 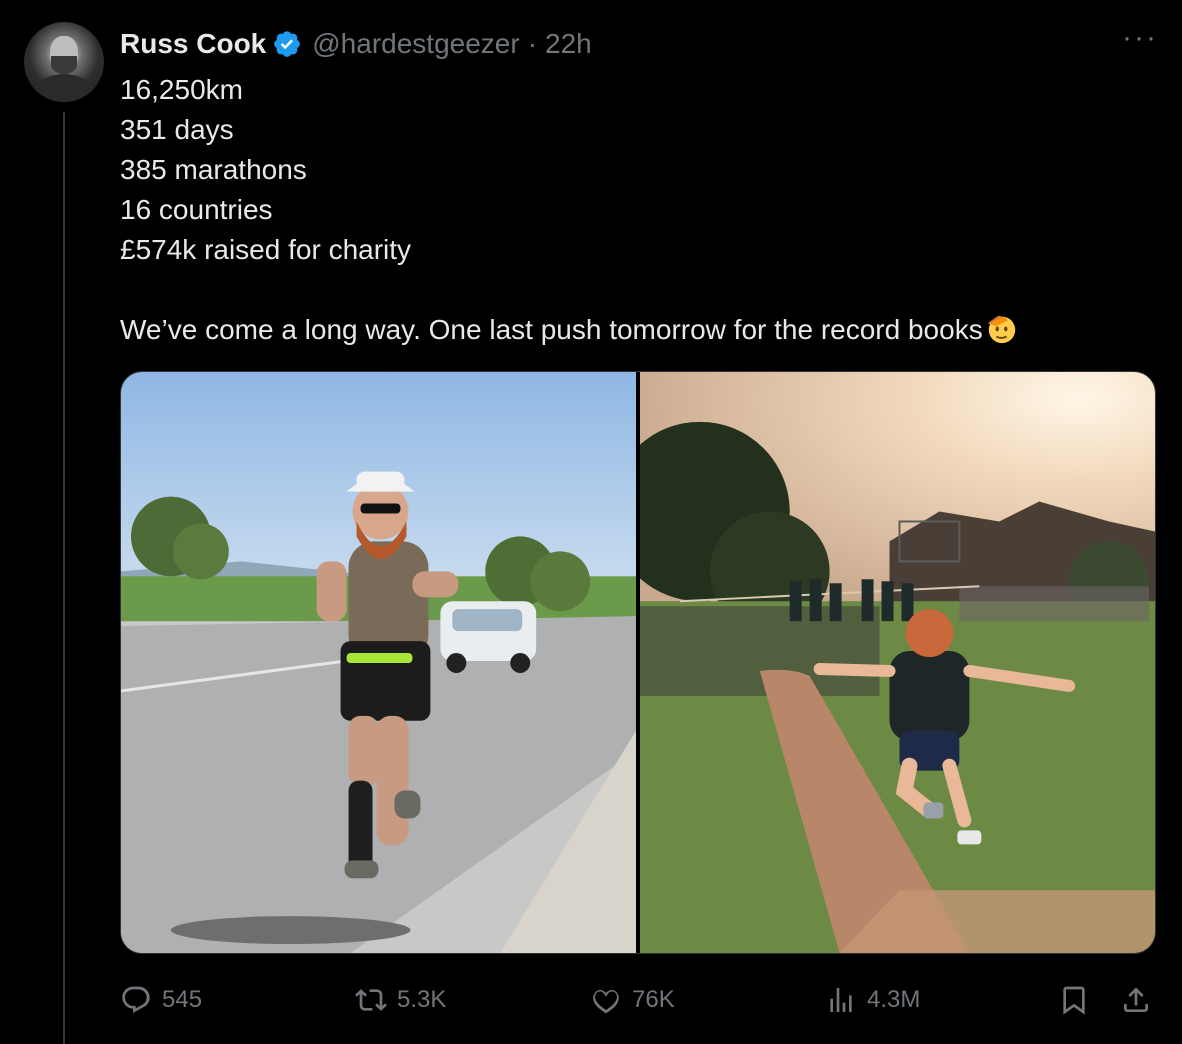 I want to click on repost-arrows-icon, so click(x=371, y=1000).